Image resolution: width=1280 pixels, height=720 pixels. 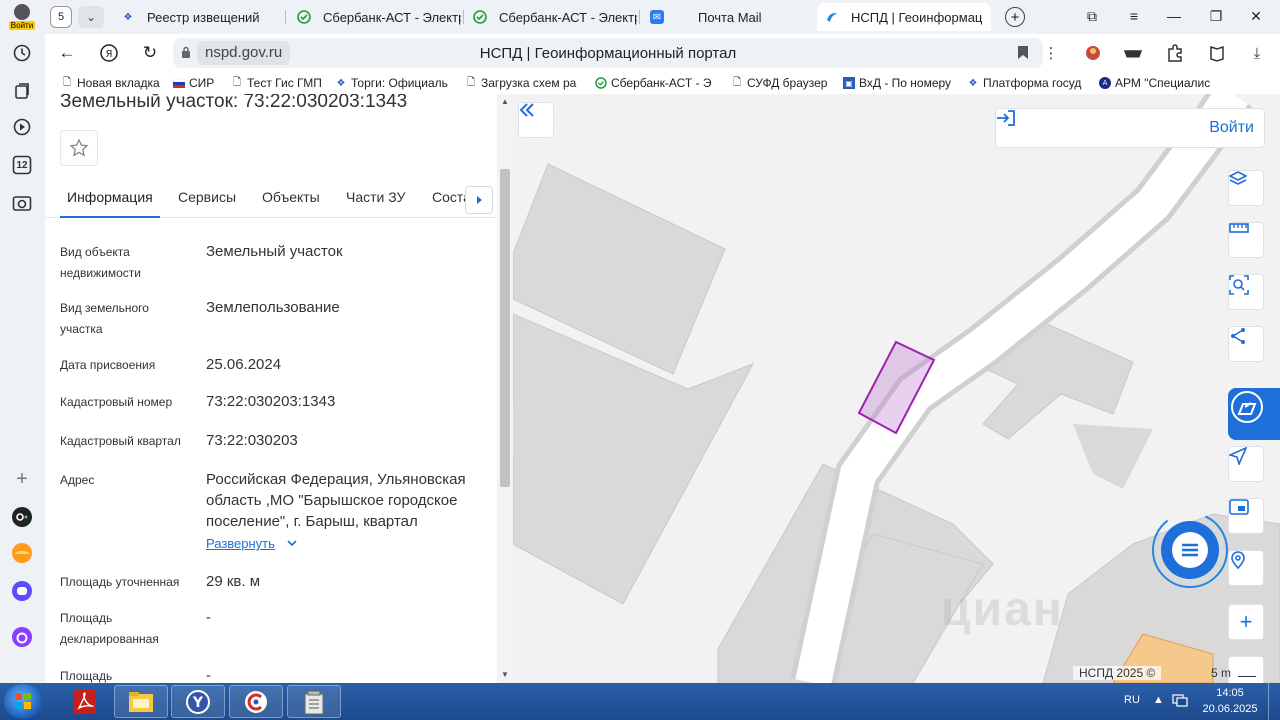 I want to click on extension-hat-icon, so click(x=1133, y=53).